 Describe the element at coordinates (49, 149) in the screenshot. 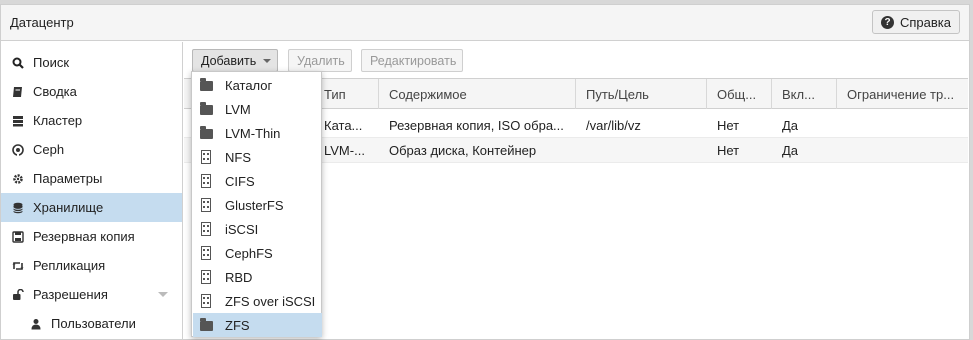

I see `sidebar-item-label: Ceph` at that location.